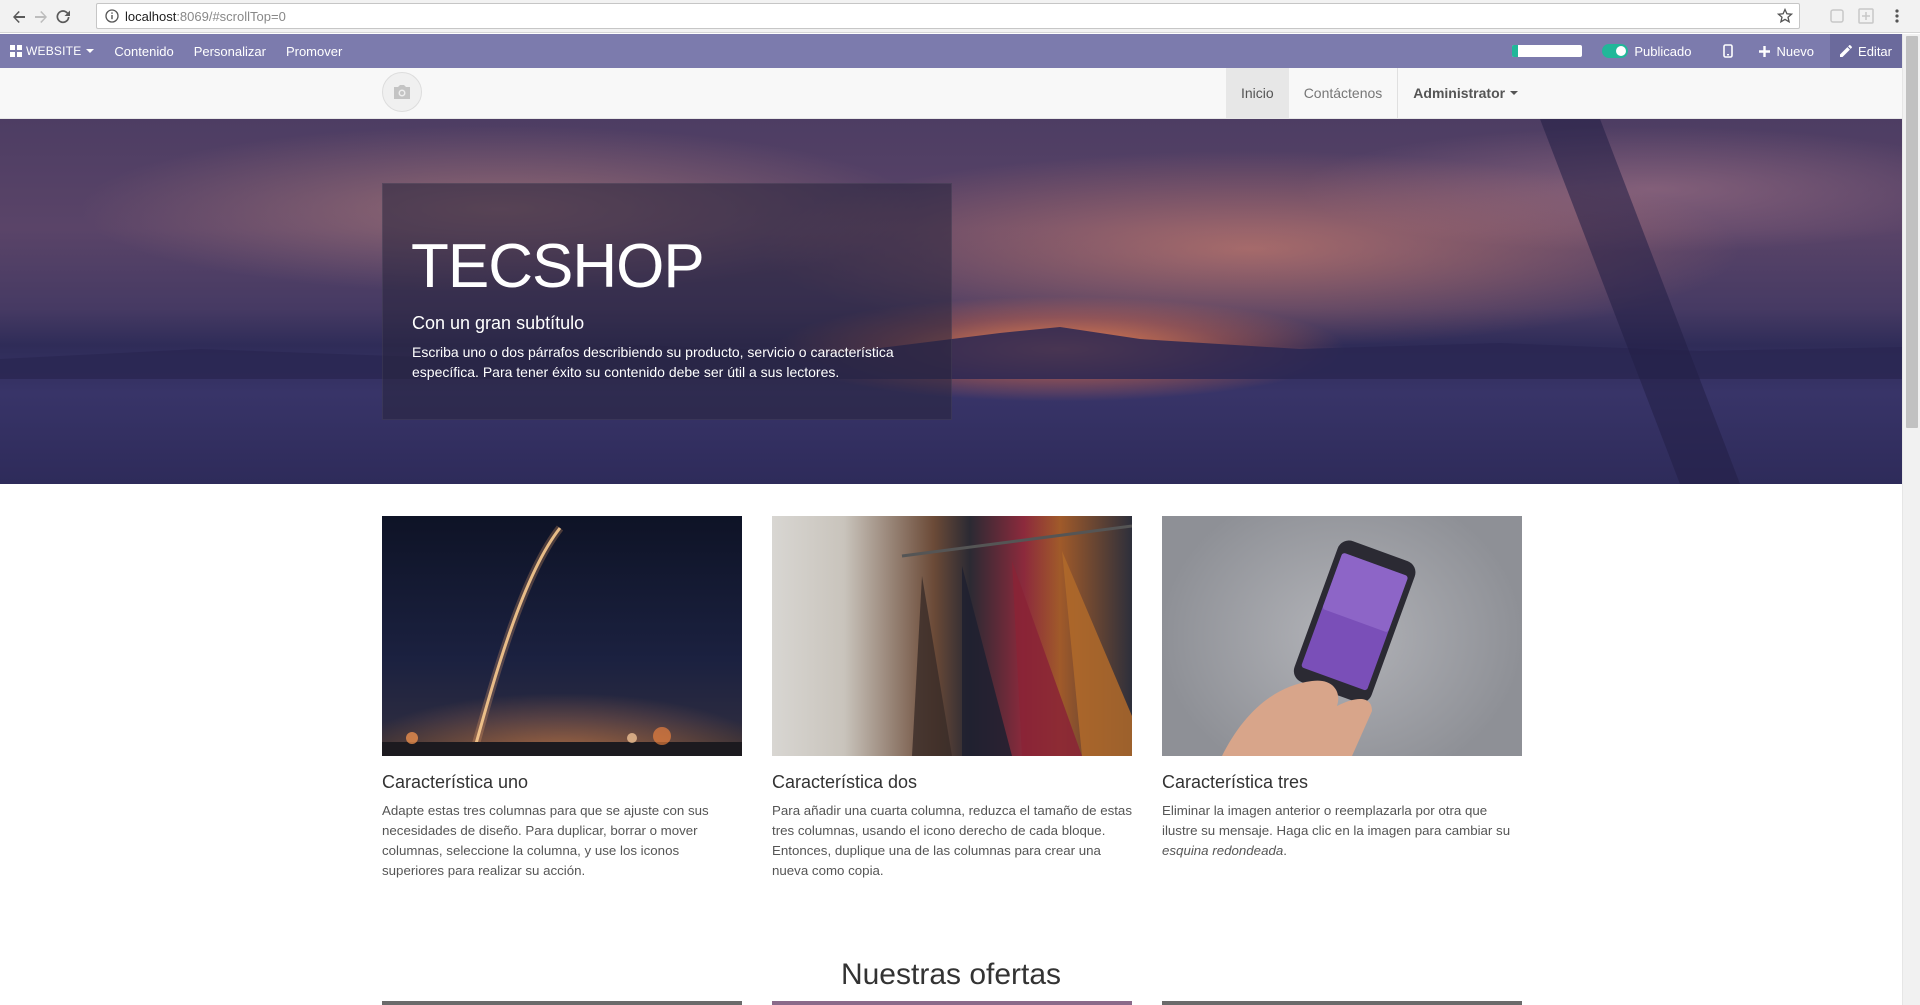 This screenshot has width=1920, height=1005. I want to click on hero-title: TECSHOP, so click(558, 266).